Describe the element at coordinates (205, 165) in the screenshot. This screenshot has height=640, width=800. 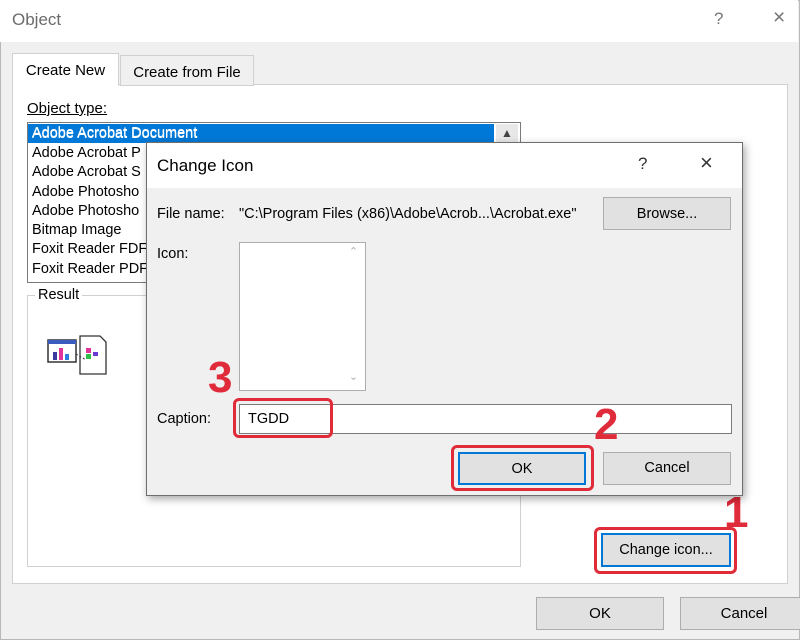
I see `change-icon-dialog-title: Change Icon` at that location.